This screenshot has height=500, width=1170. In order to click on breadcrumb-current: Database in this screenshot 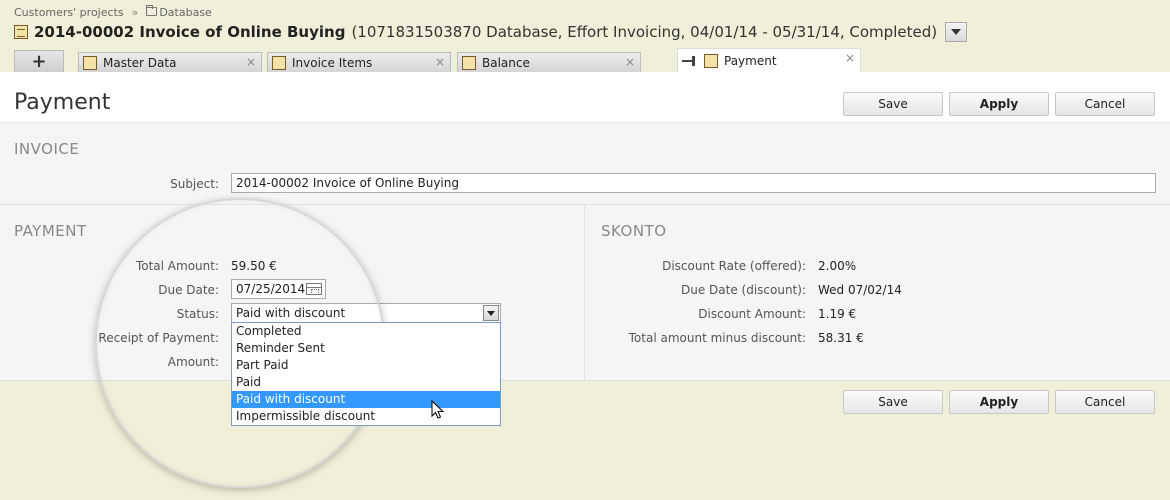, I will do `click(179, 12)`.